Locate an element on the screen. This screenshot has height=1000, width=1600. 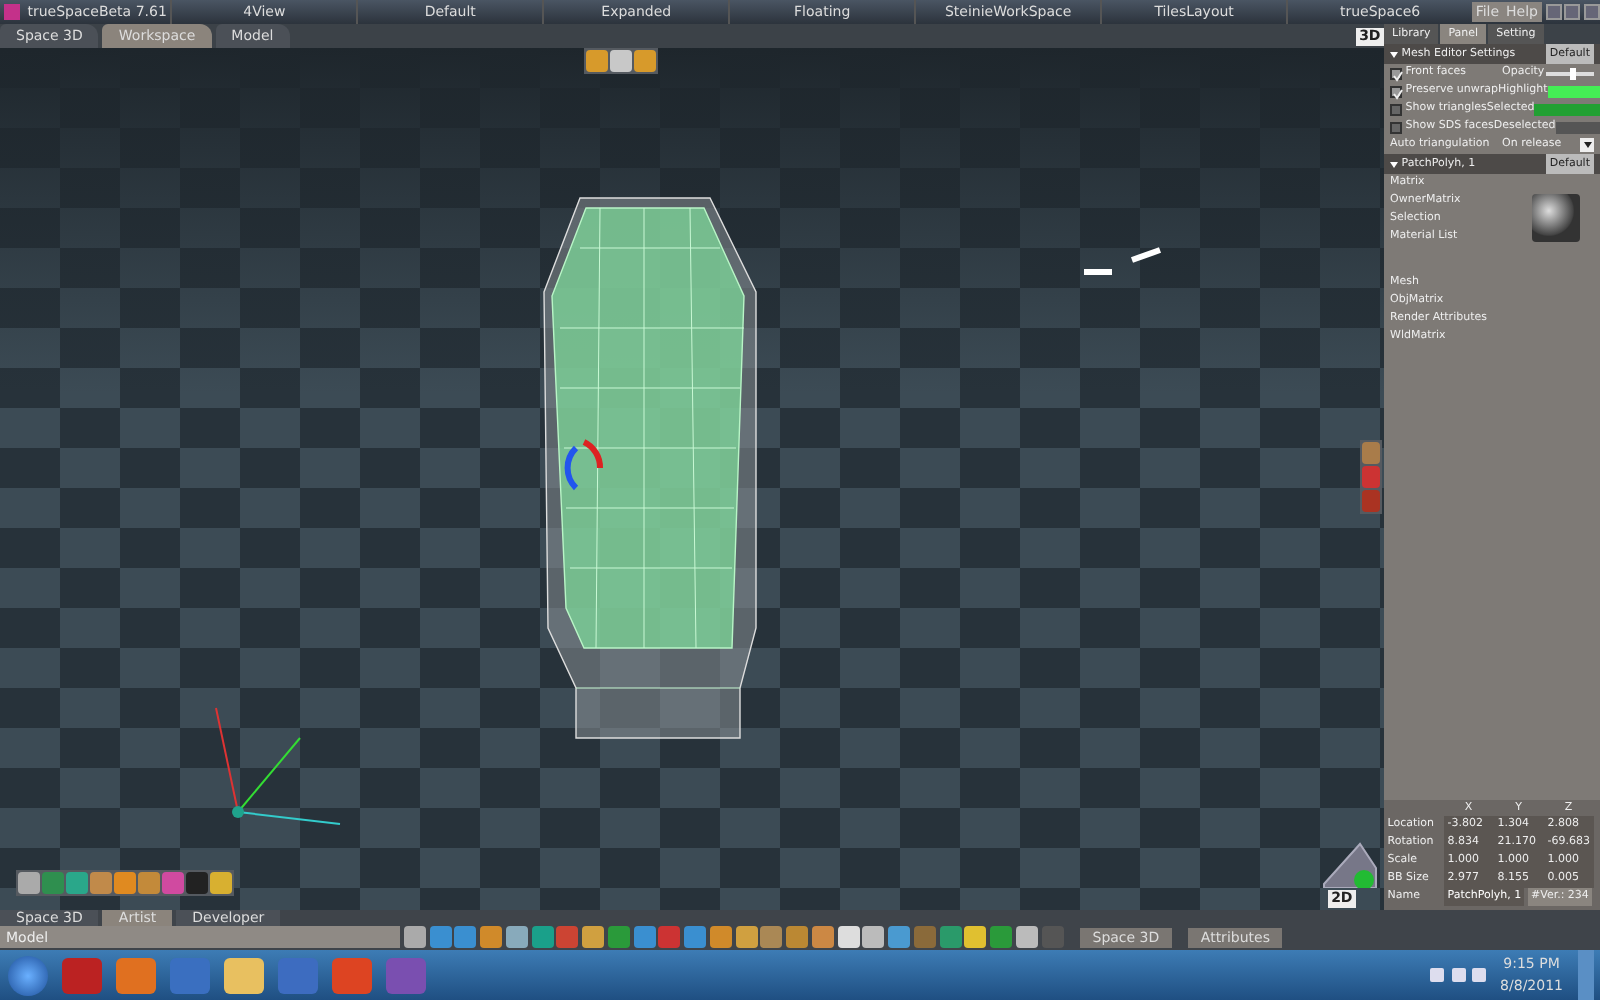
dropdown-button is located at coordinates (1587, 145).